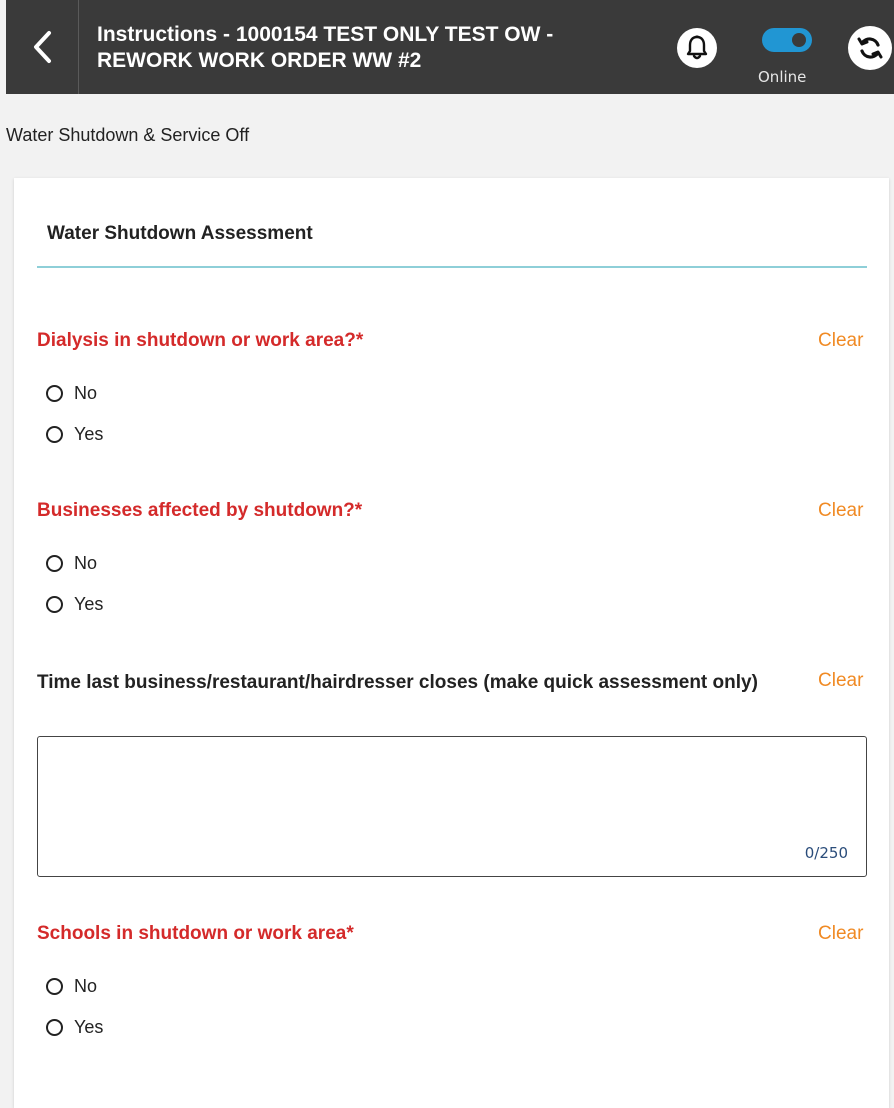 This screenshot has height=1108, width=894. Describe the element at coordinates (259, 60) in the screenshot. I see `page-title-line2: REWORK WORK ORDER WW #2` at that location.